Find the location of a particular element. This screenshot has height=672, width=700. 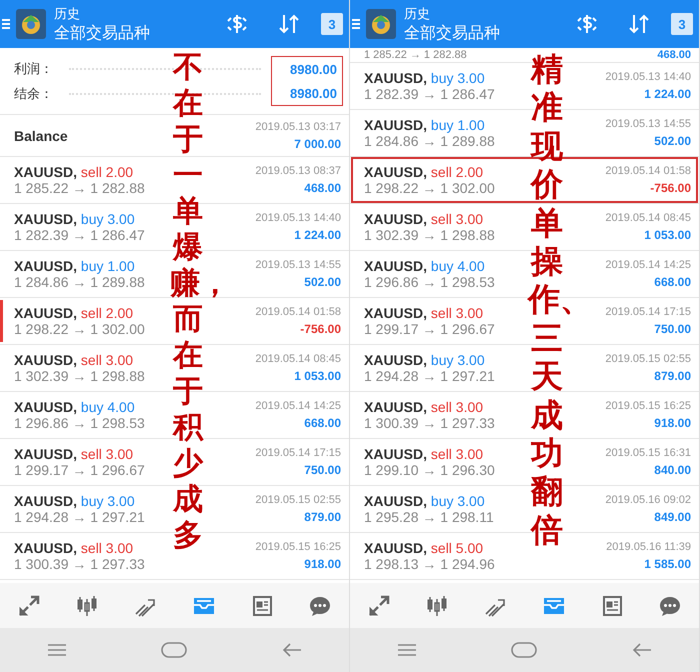

profit-amount: 849.00 is located at coordinates (672, 517).